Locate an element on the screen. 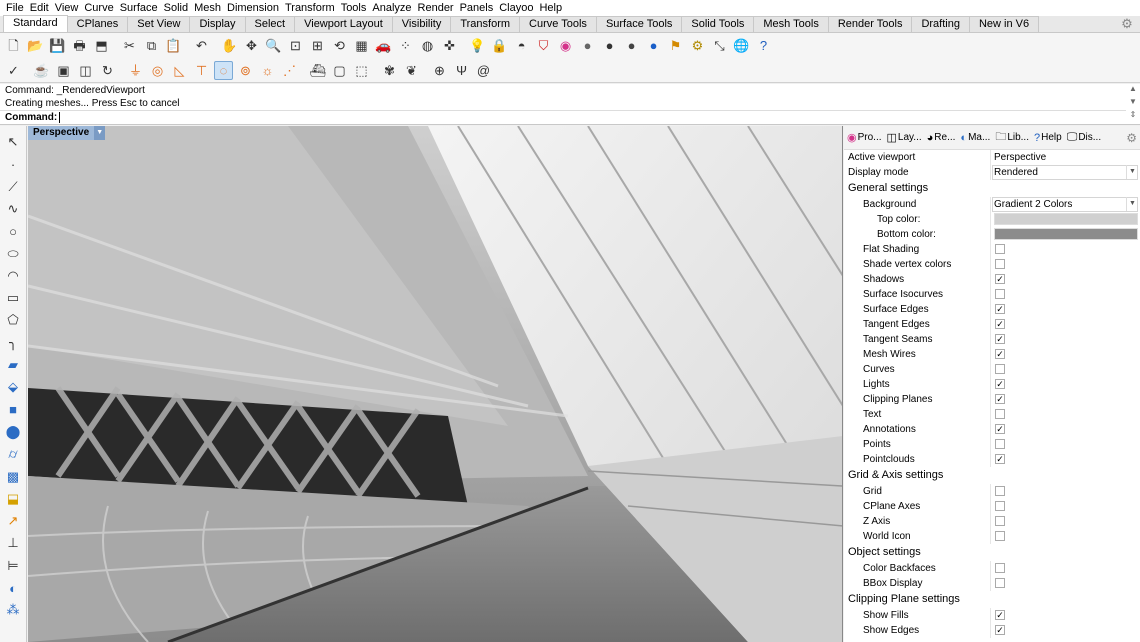 The height and width of the screenshot is (642, 1140). paste-icon: 📋 is located at coordinates (173, 45).